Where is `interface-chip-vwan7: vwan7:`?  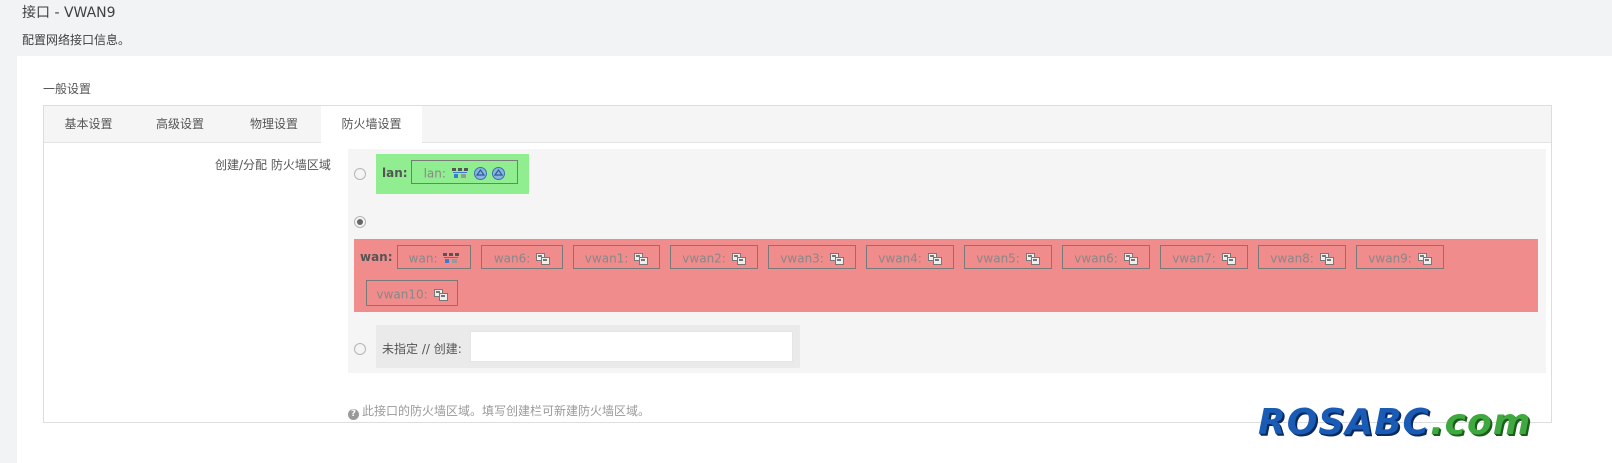
interface-chip-vwan7: vwan7: is located at coordinates (1204, 257).